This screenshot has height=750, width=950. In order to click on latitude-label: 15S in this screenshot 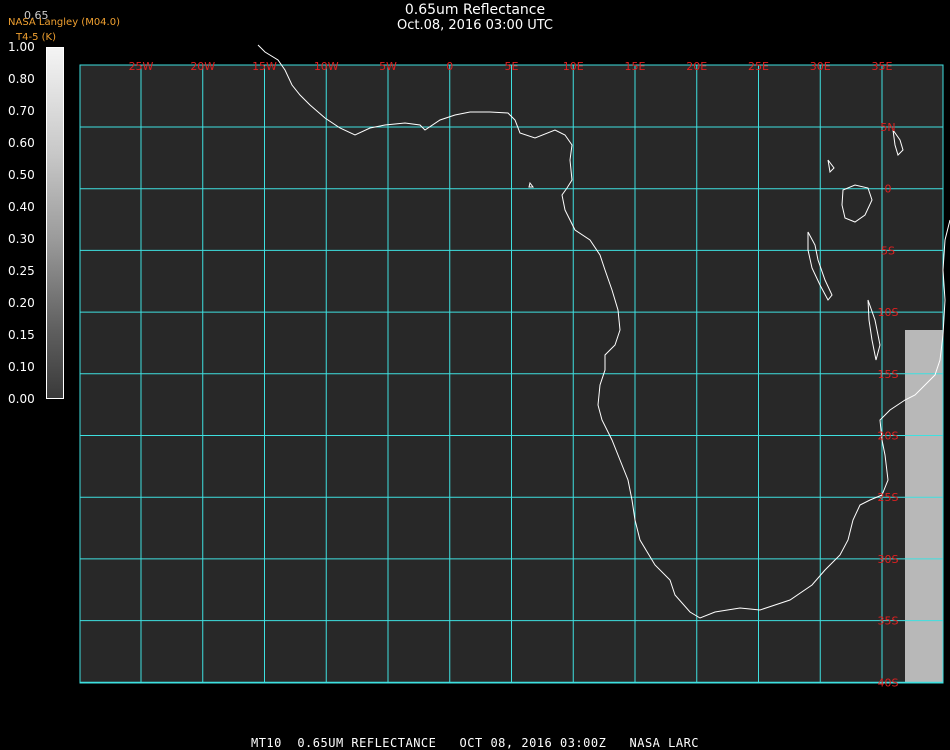, I will do `click(888, 374)`.